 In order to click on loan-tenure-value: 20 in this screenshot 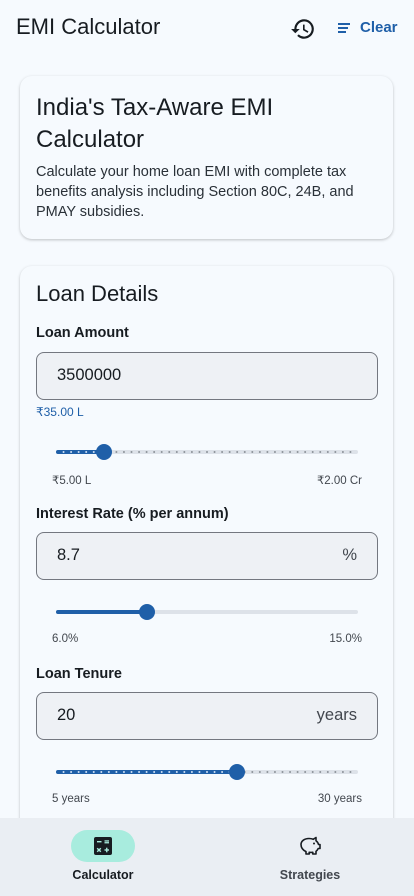, I will do `click(66, 715)`.